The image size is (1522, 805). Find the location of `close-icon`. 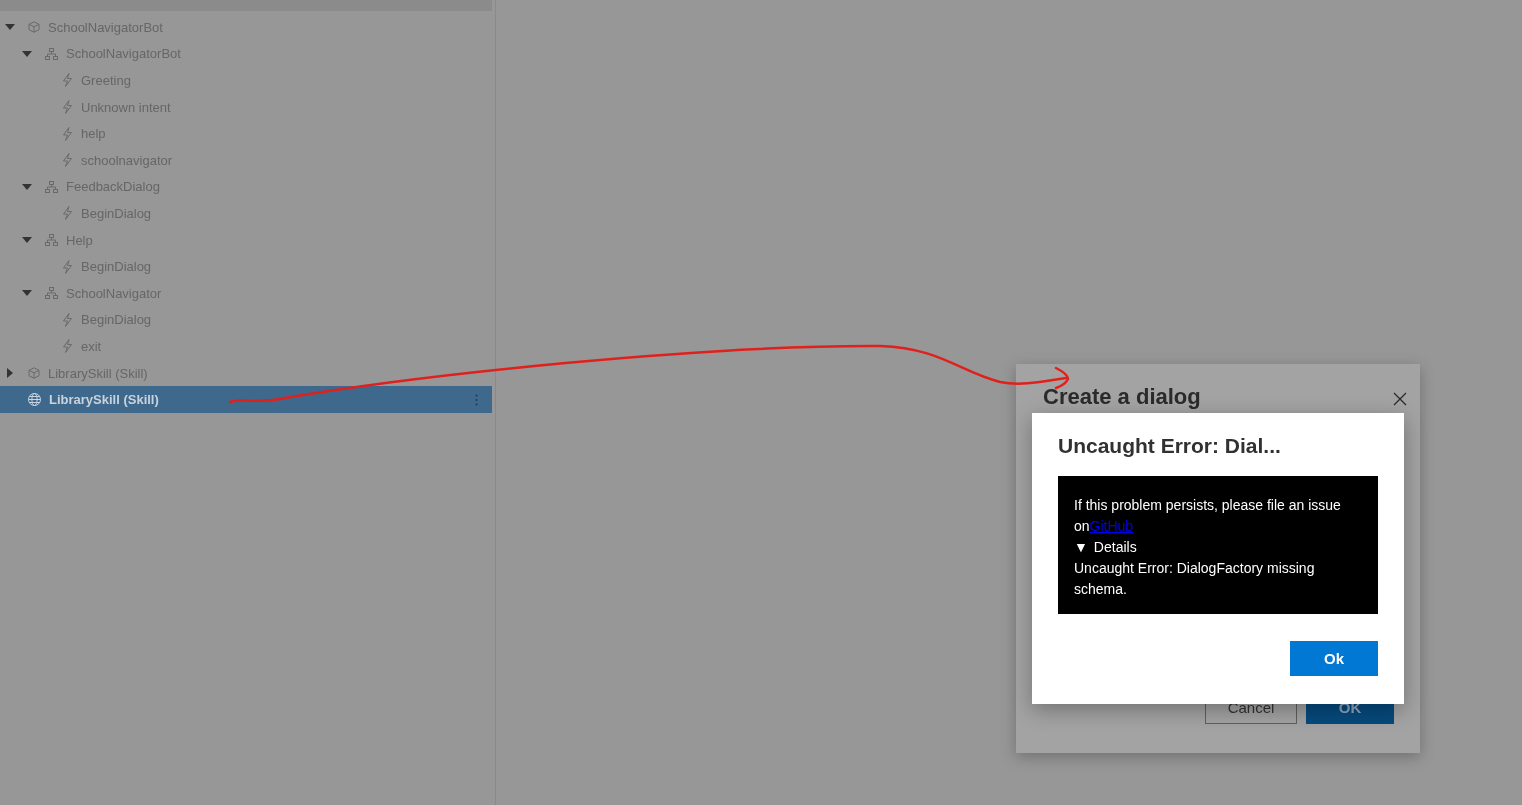

close-icon is located at coordinates (1400, 399).